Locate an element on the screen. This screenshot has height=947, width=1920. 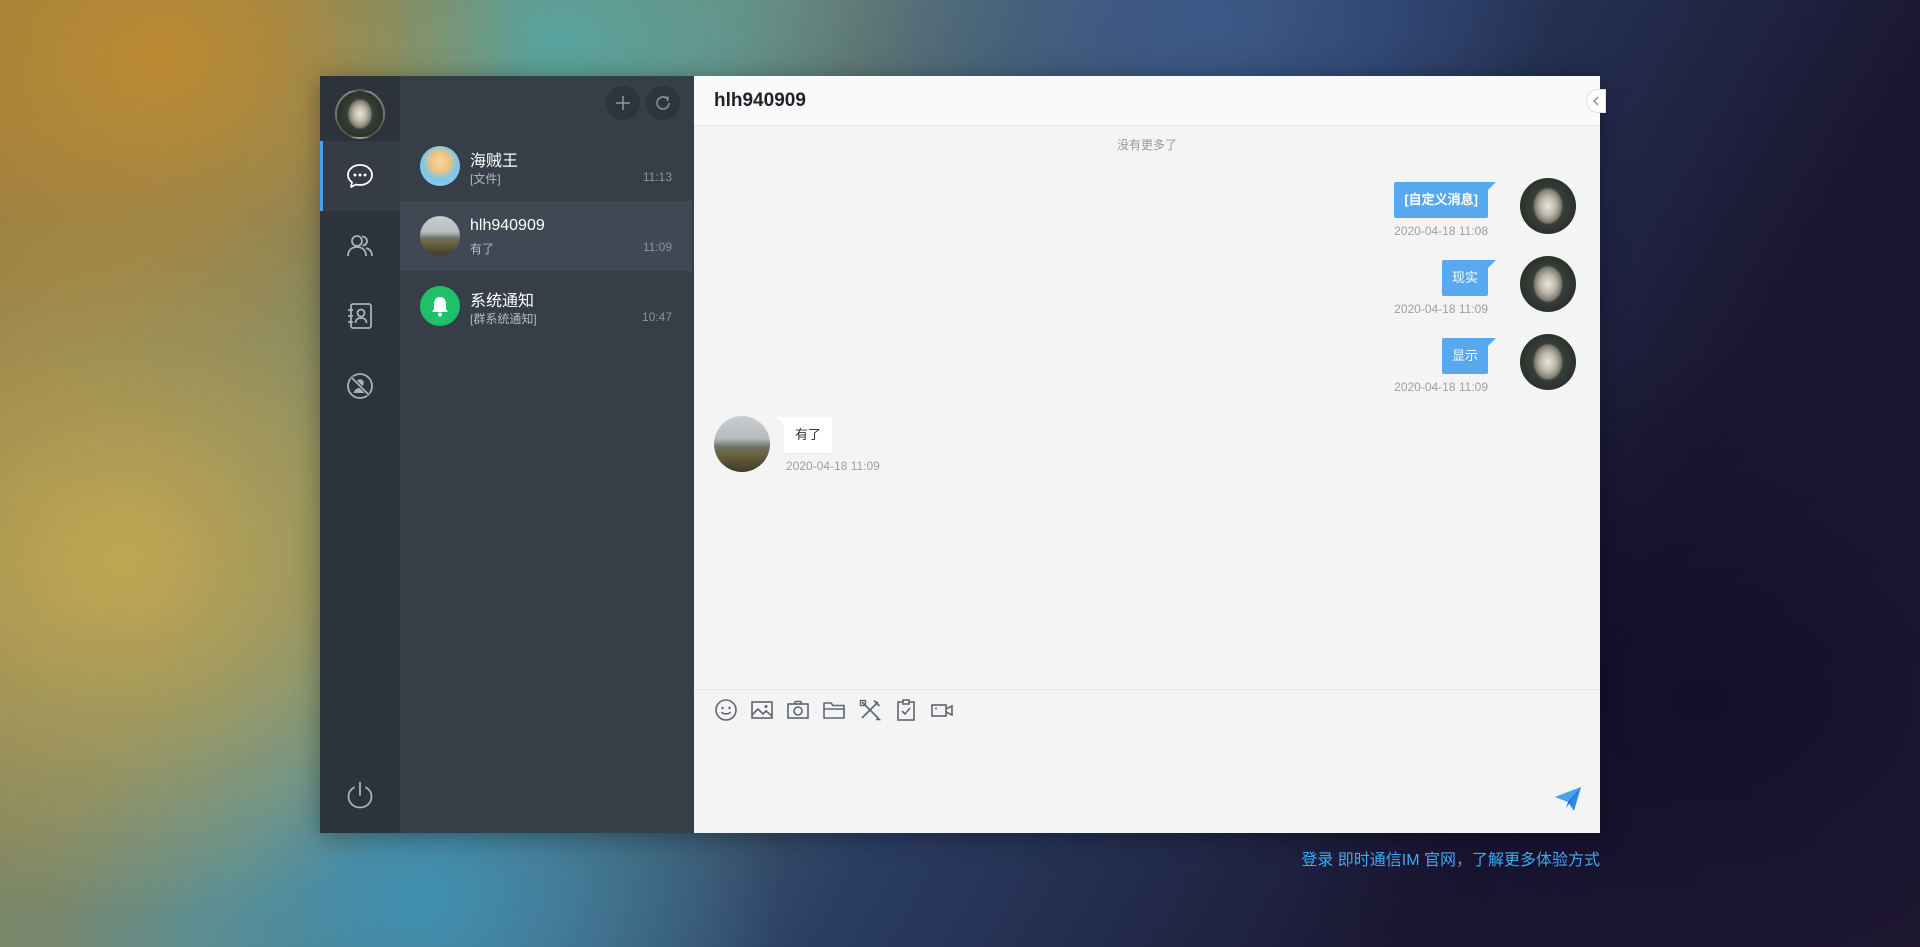
message-composer is located at coordinates (1147, 761).